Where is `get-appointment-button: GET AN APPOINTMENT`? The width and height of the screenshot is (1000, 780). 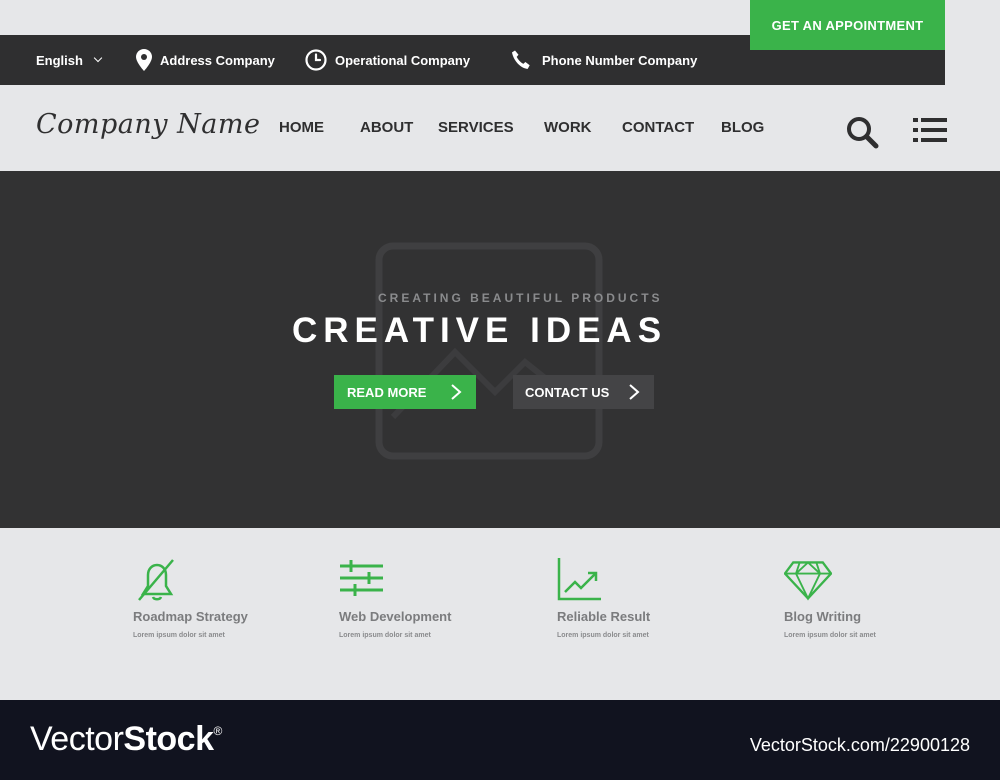
get-appointment-button: GET AN APPOINTMENT is located at coordinates (847, 25).